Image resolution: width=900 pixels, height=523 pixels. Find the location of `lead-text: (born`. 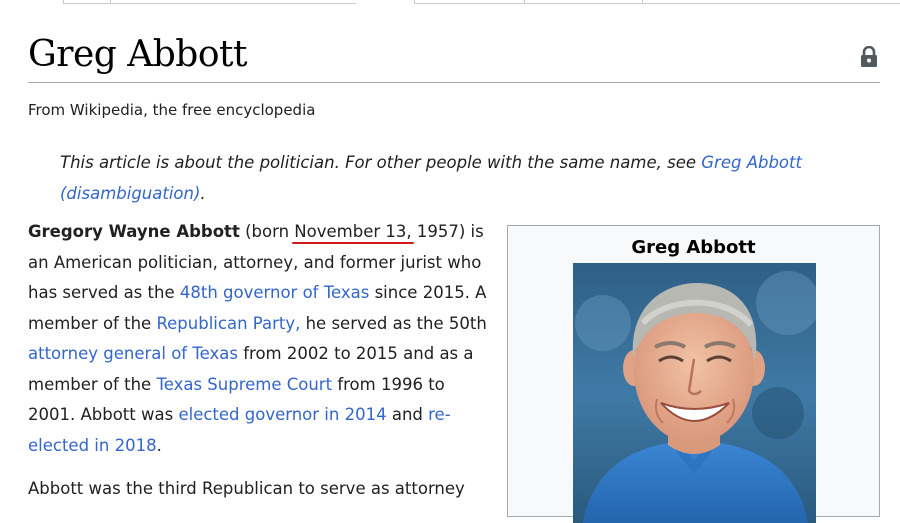

lead-text: (born is located at coordinates (267, 231).